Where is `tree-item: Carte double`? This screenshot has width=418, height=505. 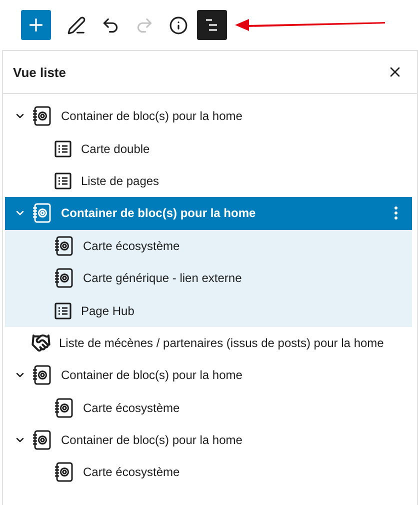
tree-item: Carte double is located at coordinates (208, 148).